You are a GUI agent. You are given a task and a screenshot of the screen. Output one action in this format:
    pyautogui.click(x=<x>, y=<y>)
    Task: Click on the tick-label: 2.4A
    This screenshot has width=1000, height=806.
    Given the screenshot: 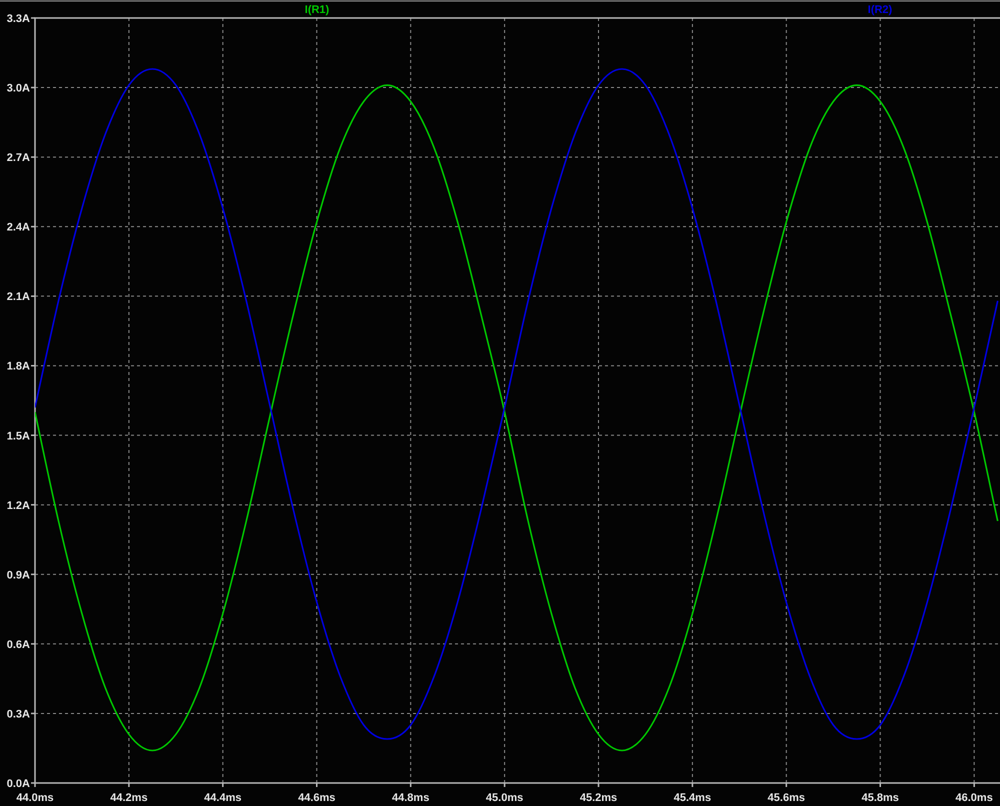 What is the action you would take?
    pyautogui.click(x=18, y=228)
    